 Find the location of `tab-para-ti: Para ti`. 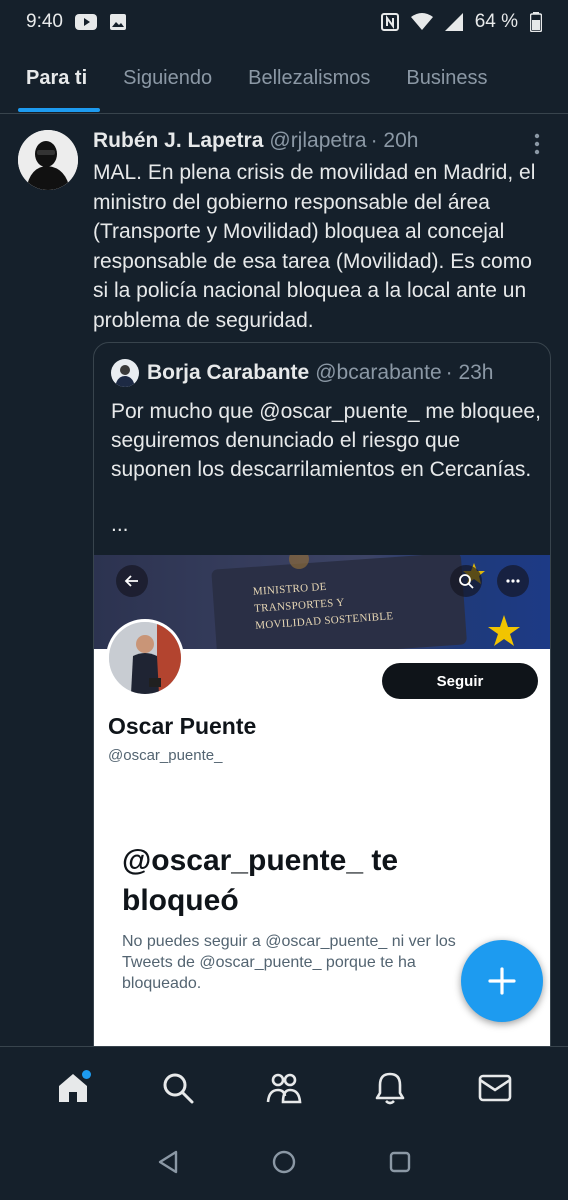

tab-para-ti: Para ti is located at coordinates (52, 78).